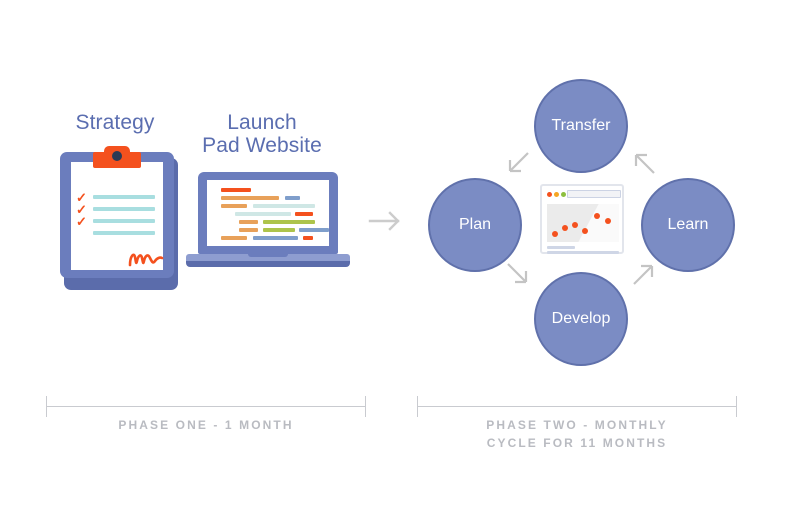 This screenshot has width=800, height=520. I want to click on clipboard-page: ✓ ✓ ✓, so click(117, 216).